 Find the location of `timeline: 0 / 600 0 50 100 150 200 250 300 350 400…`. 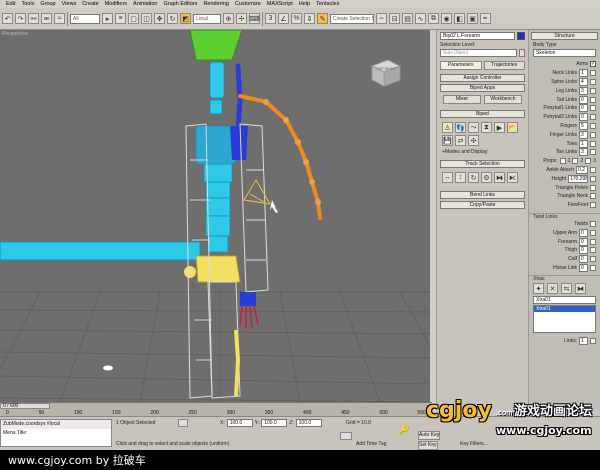

timeline: 0 / 600 0 50 100 150 200 250 300 350 400… is located at coordinates (216, 409).